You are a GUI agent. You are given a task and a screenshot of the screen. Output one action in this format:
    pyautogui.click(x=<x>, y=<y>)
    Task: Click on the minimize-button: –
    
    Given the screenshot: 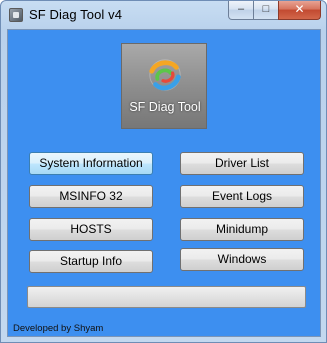 What is the action you would take?
    pyautogui.click(x=241, y=10)
    